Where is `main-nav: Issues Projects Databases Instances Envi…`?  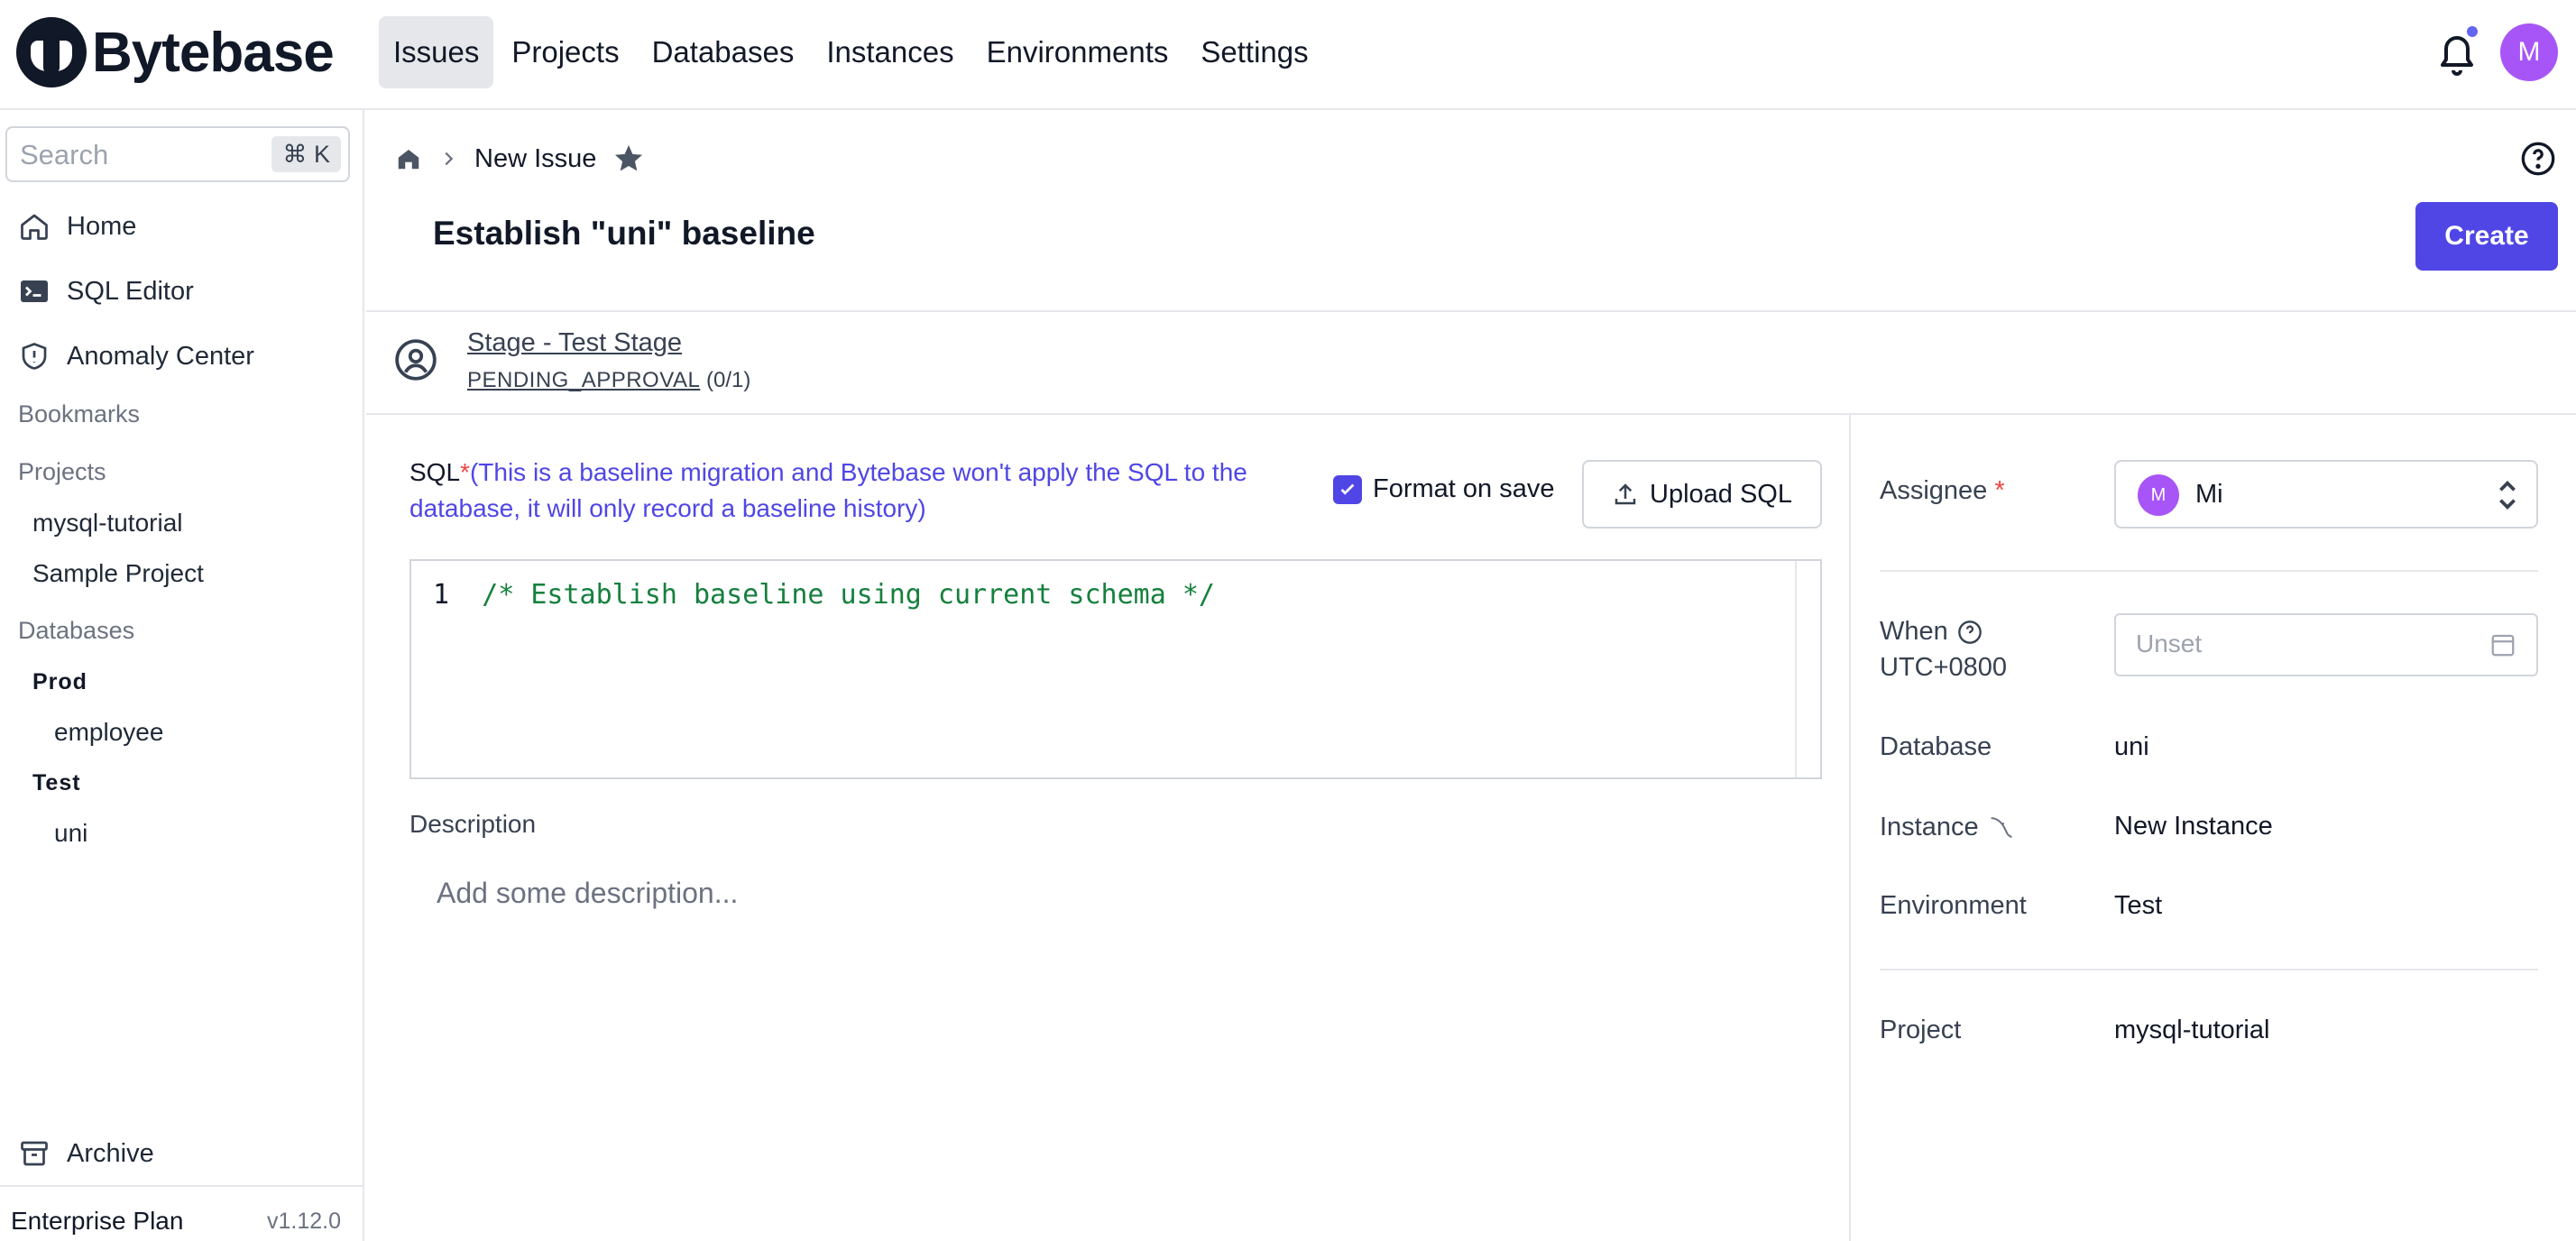 main-nav: Issues Projects Databases Instances Envi… is located at coordinates (851, 52).